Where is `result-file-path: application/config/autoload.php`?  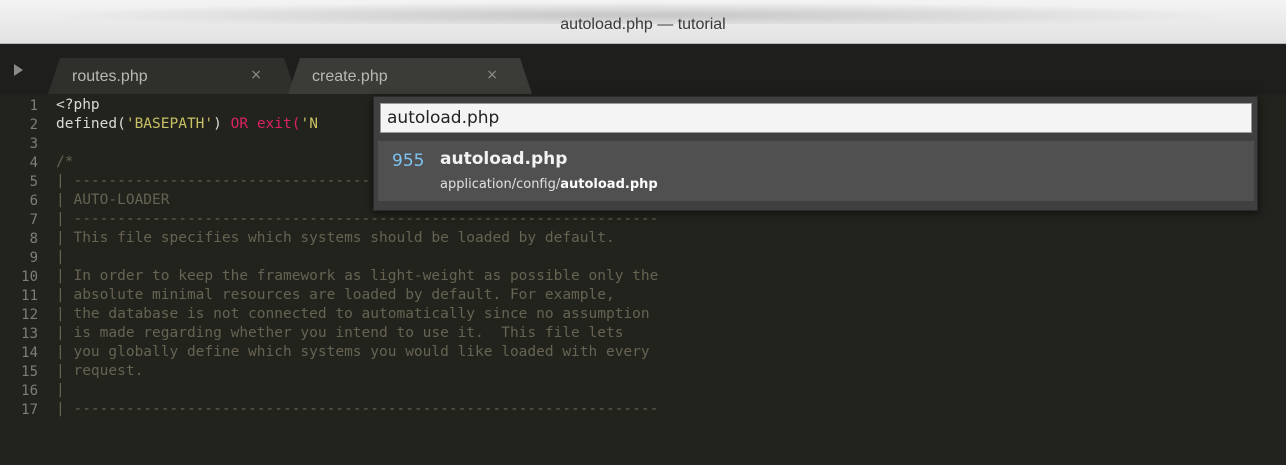
result-file-path: application/config/autoload.php is located at coordinates (549, 184).